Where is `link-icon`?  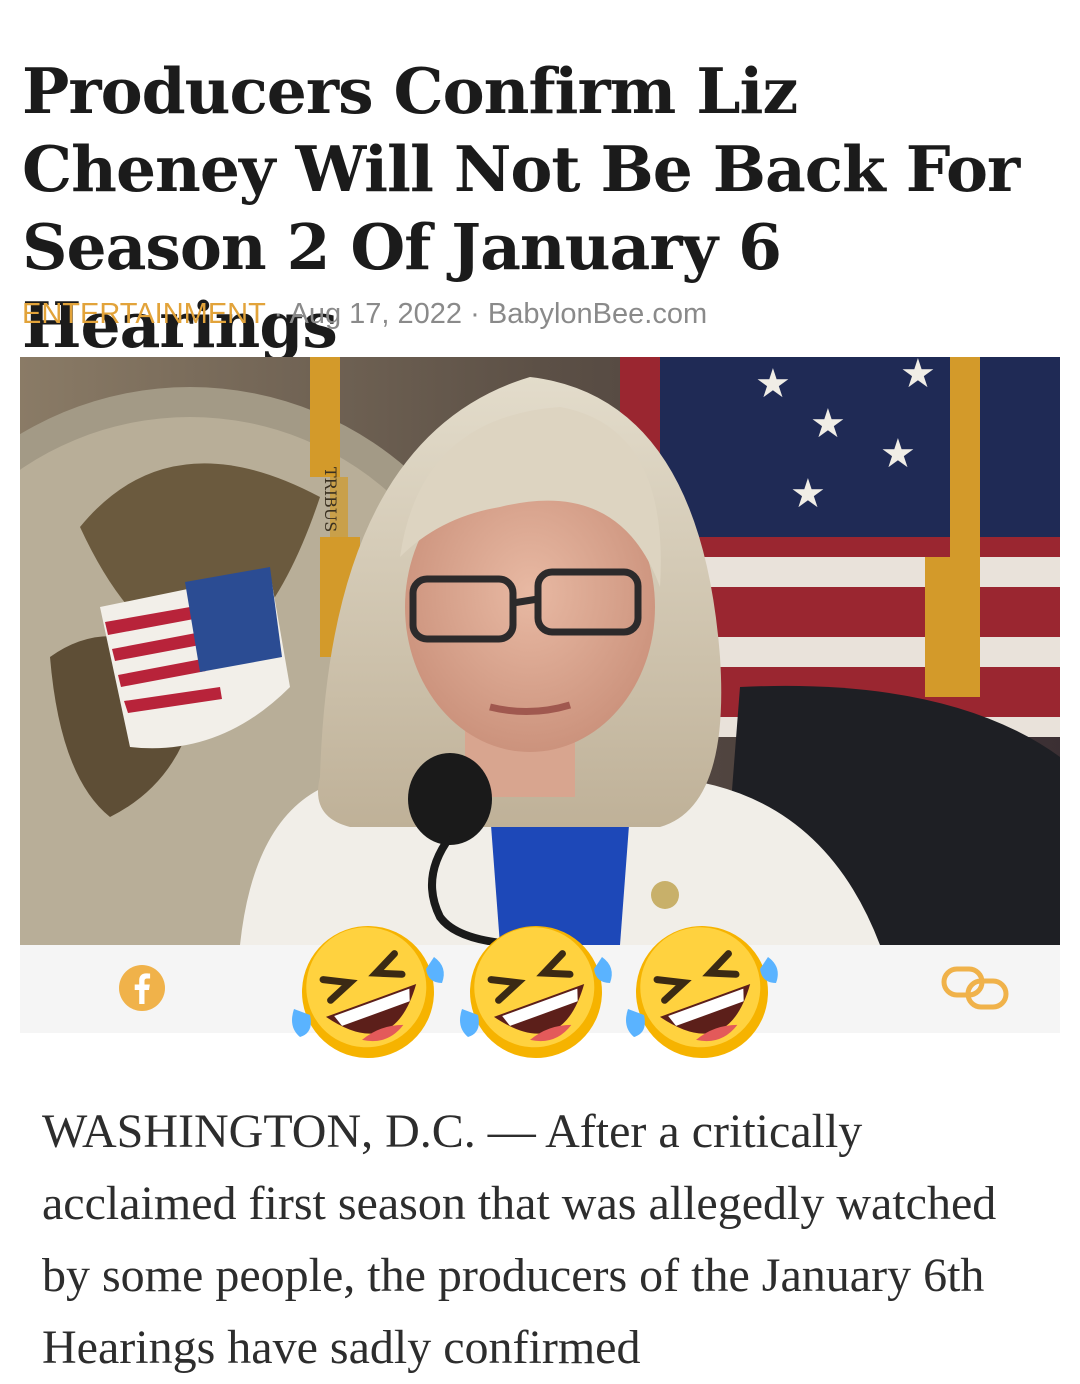
link-icon is located at coordinates (975, 988).